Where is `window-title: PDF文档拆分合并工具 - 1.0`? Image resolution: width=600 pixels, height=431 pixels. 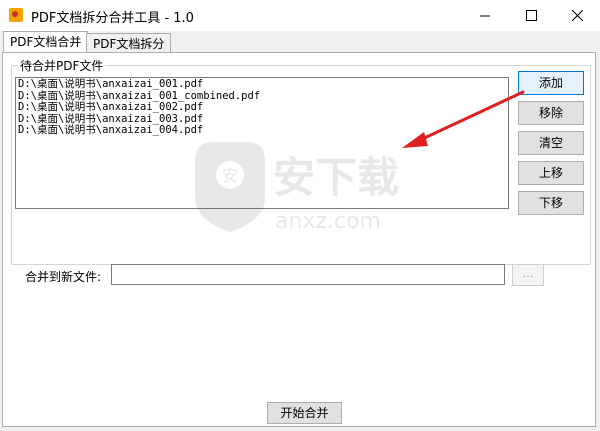
window-title: PDF文档拆分合并工具 - 1.0 is located at coordinates (112, 18).